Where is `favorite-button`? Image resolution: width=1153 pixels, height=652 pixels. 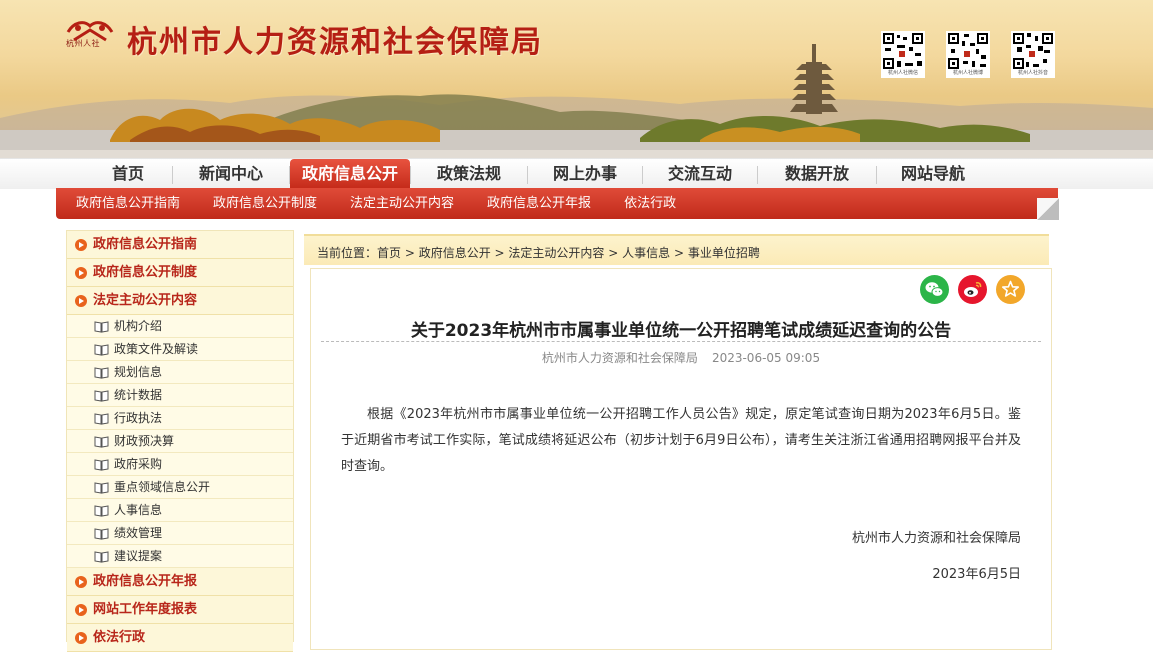
favorite-button is located at coordinates (1010, 289).